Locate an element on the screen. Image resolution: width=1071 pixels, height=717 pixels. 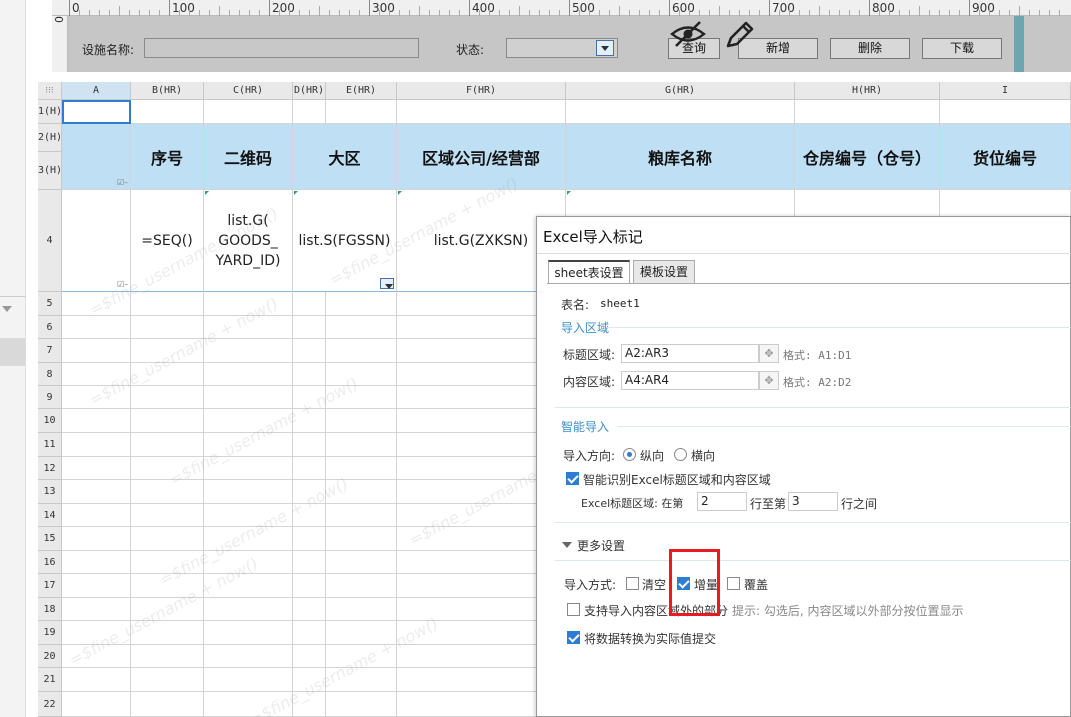
cell-expand-icon: ☑– is located at coordinates (122, 182).